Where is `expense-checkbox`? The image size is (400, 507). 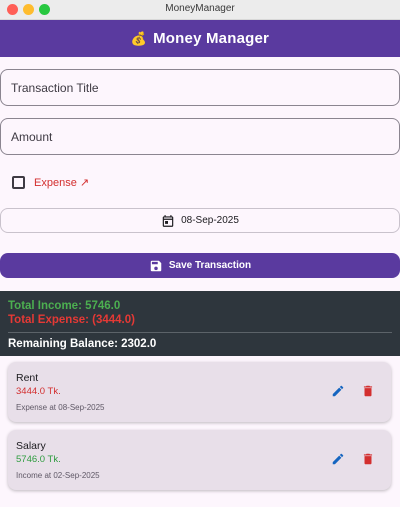 expense-checkbox is located at coordinates (18, 182).